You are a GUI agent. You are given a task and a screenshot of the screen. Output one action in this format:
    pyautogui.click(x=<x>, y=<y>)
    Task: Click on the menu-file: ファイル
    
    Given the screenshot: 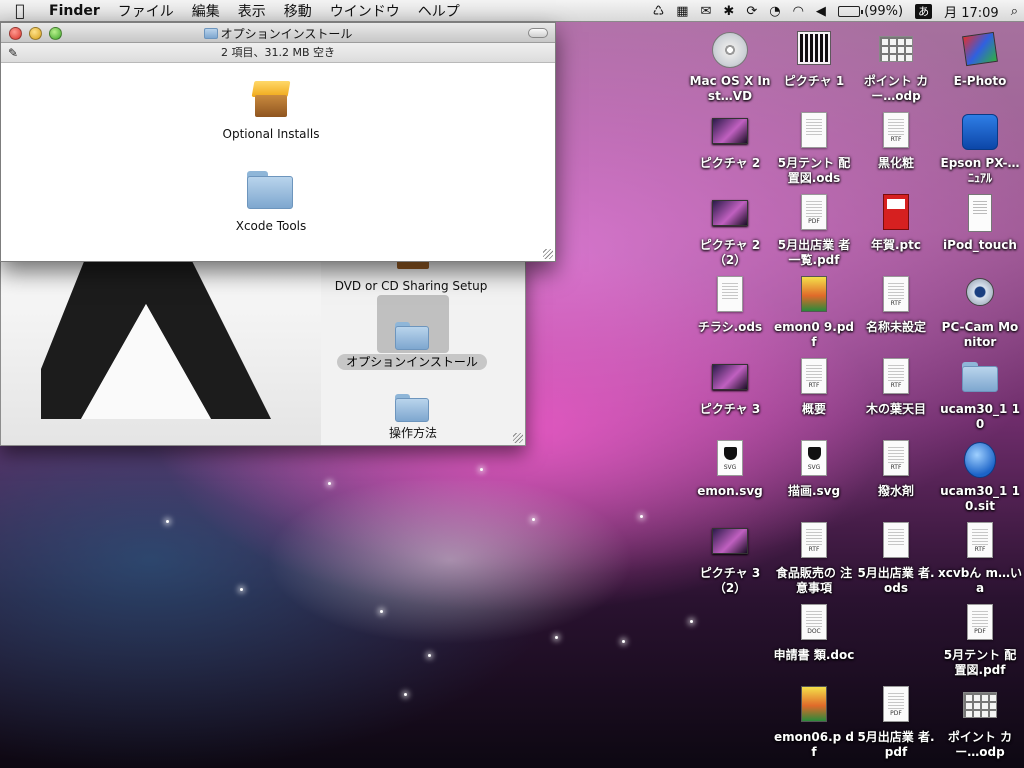 What is the action you would take?
    pyautogui.click(x=146, y=11)
    